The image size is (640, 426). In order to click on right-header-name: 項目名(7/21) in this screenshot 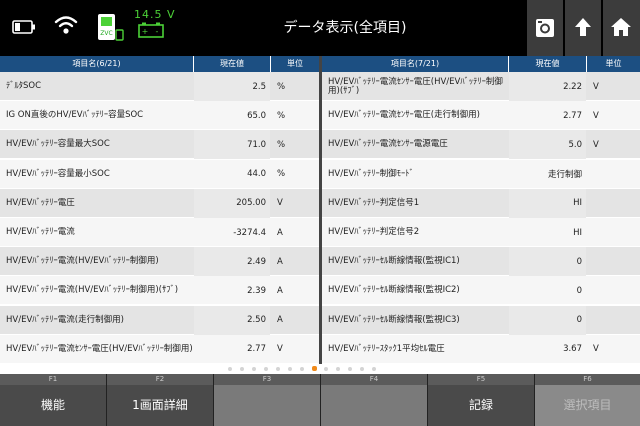, I will do `click(415, 64)`.